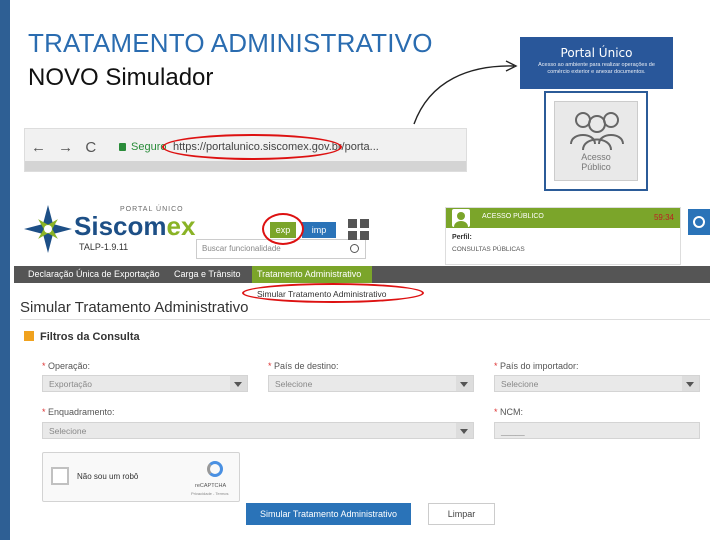 This screenshot has width=720, height=540. I want to click on simulate-button: Simular Tratamento Administrativo, so click(328, 514).